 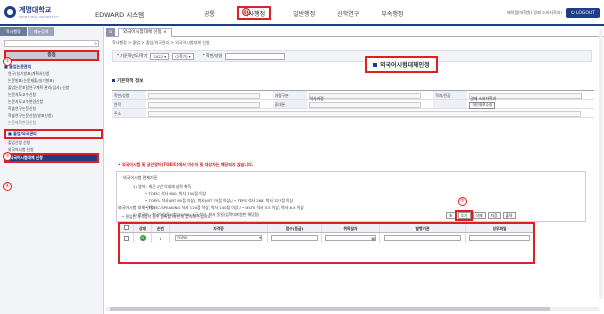 I want to click on issuer-input, so click(x=422, y=238).